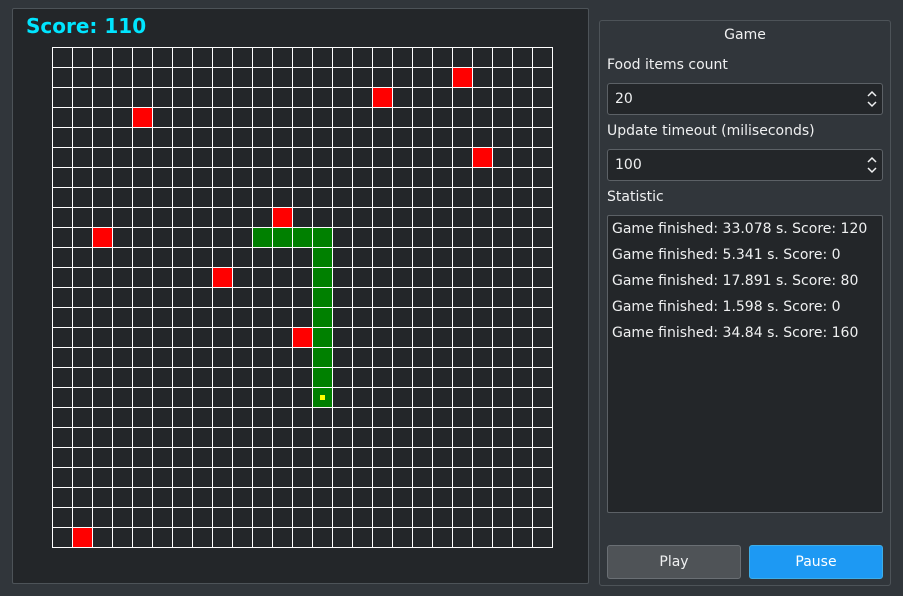  What do you see at coordinates (745, 311) in the screenshot?
I see `list-item: Game finished: 1.598 s. Score: 0` at bounding box center [745, 311].